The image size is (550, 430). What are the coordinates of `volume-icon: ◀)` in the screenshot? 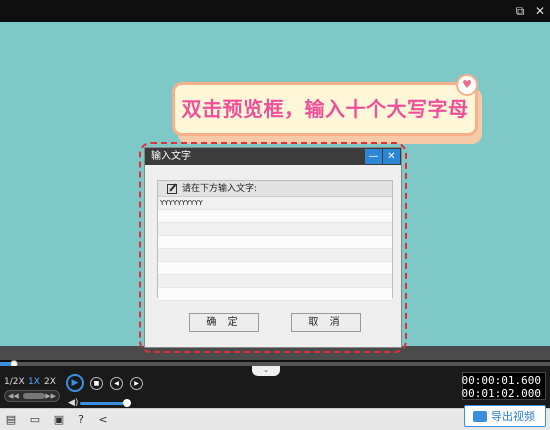 It's located at (73, 403).